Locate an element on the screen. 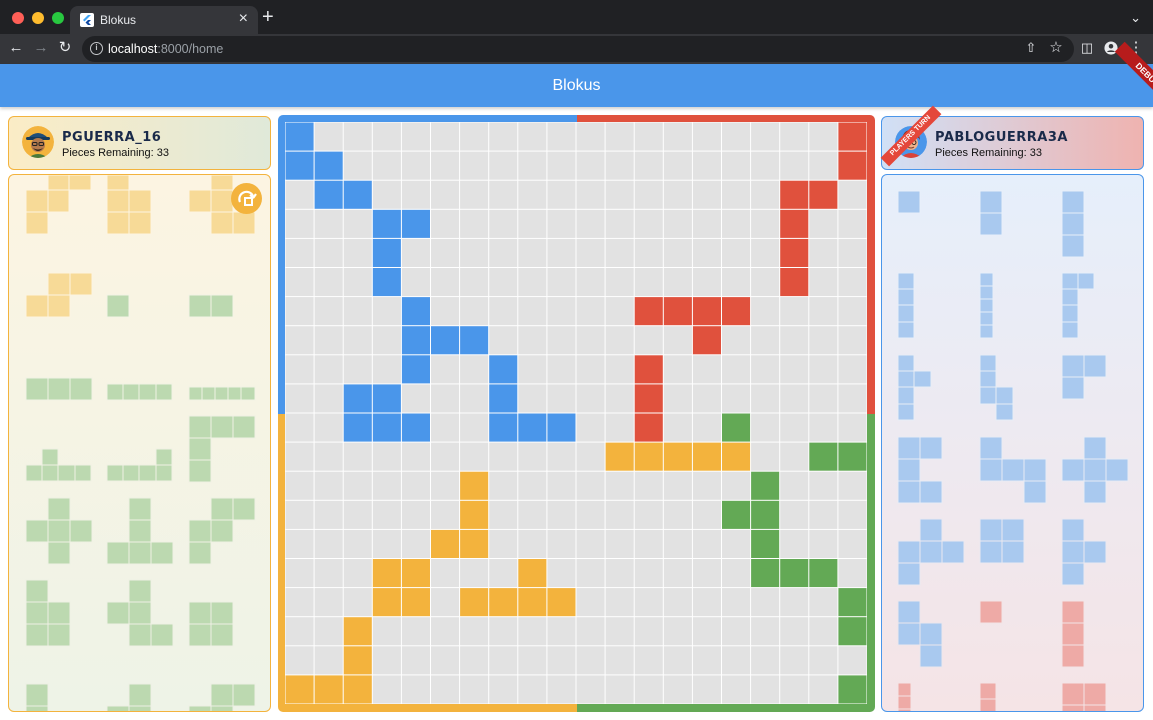 This screenshot has height=720, width=1153. side-panel-icon: ◫ is located at coordinates (1087, 48).